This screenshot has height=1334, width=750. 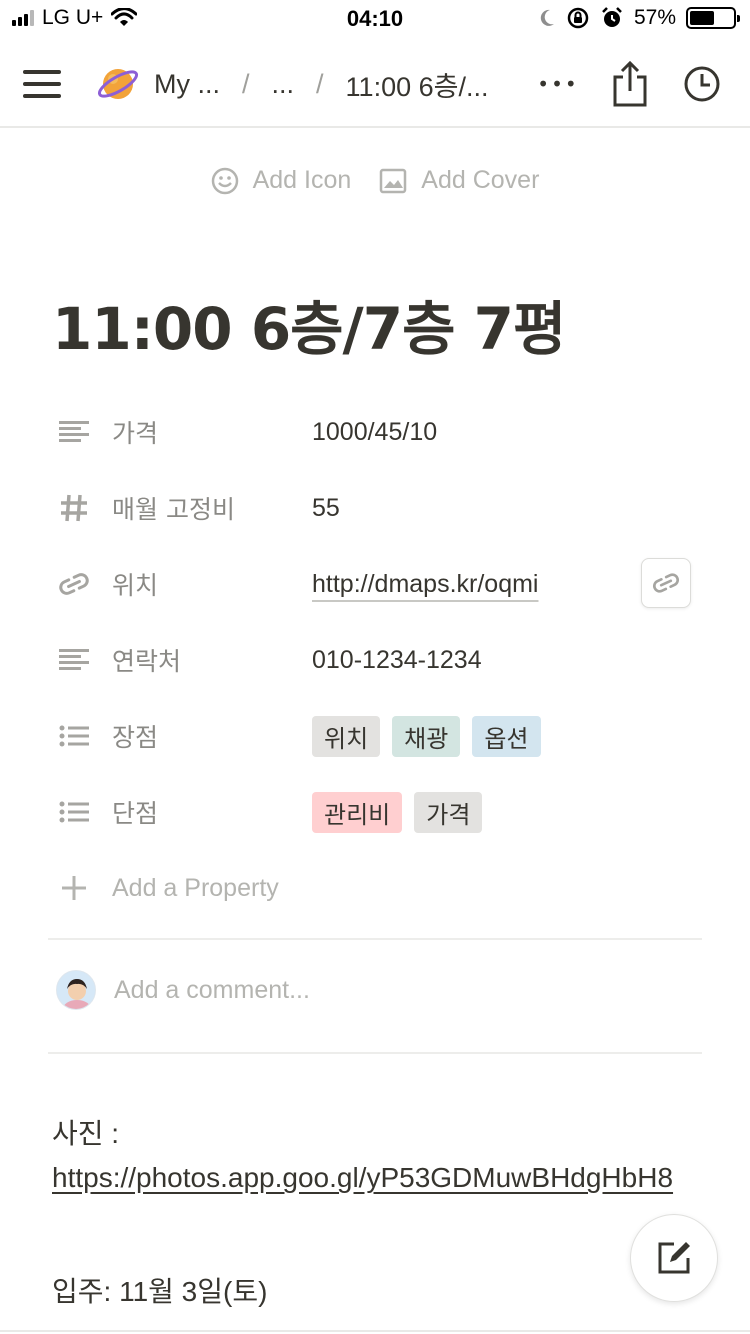 I want to click on property-row-pros: 장점 위치 채광 옵션, so click(x=377, y=736).